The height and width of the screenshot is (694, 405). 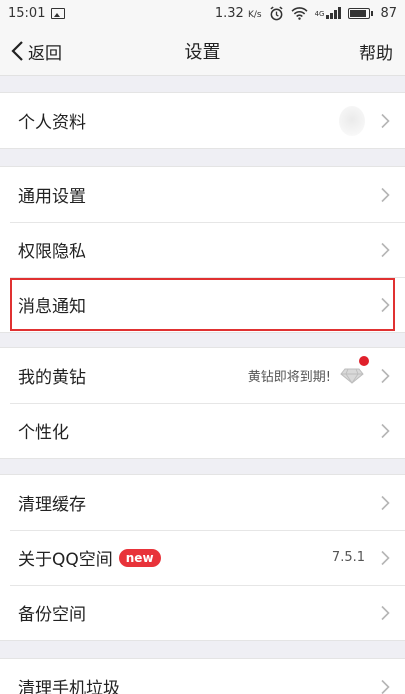 What do you see at coordinates (17, 51) in the screenshot?
I see `chevron-left-icon` at bounding box center [17, 51].